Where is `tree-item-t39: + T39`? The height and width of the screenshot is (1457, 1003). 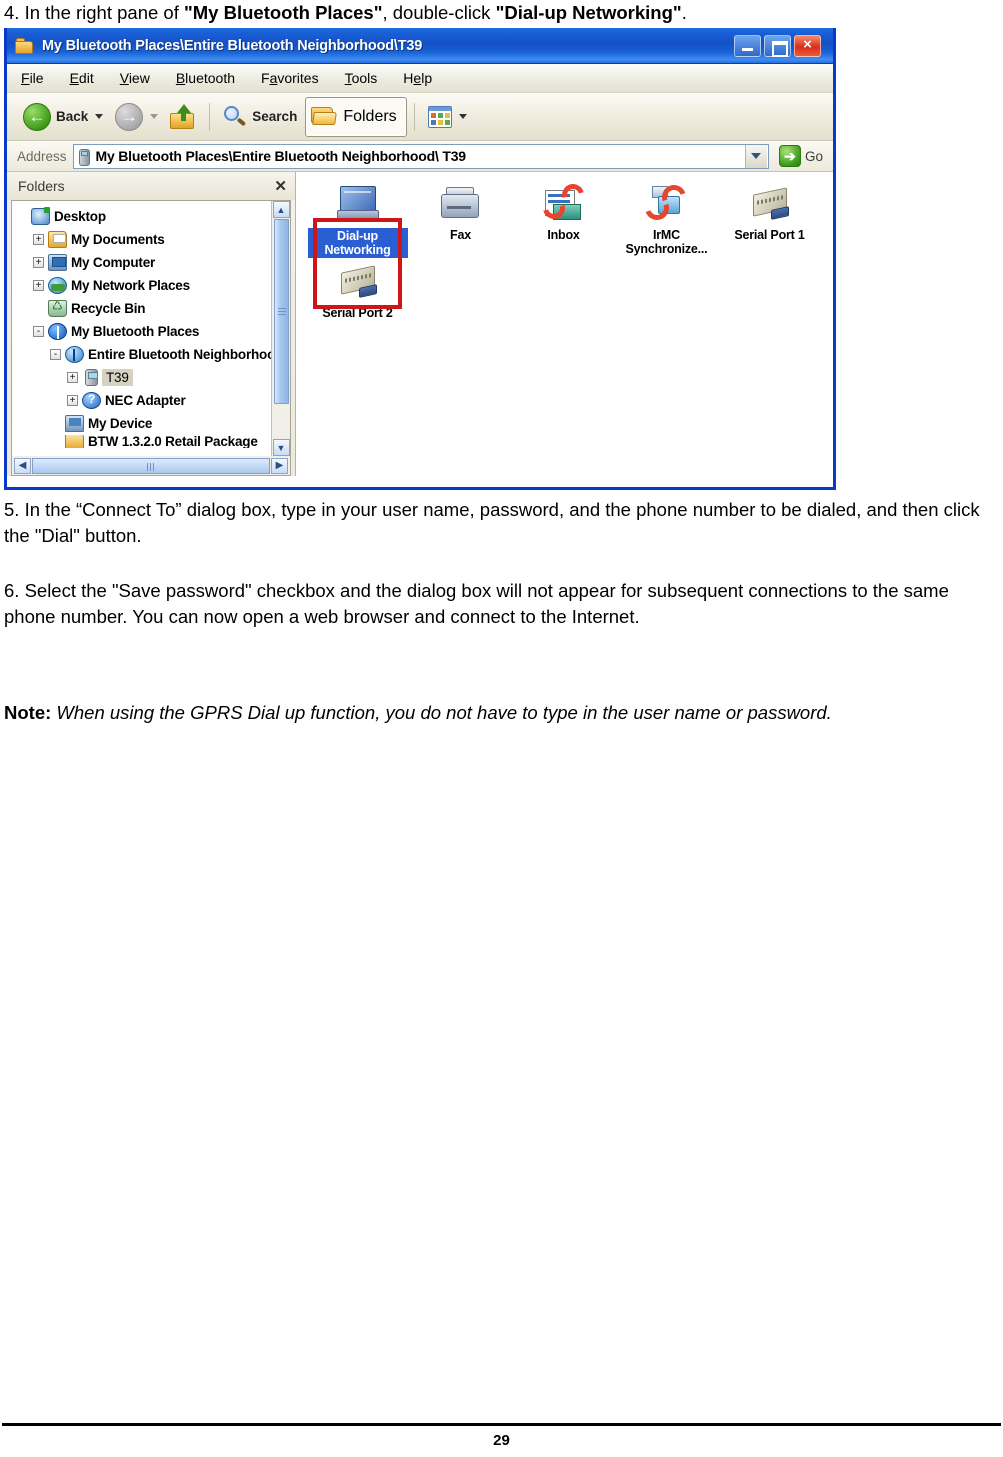 tree-item-t39: + T39 is located at coordinates (169, 377).